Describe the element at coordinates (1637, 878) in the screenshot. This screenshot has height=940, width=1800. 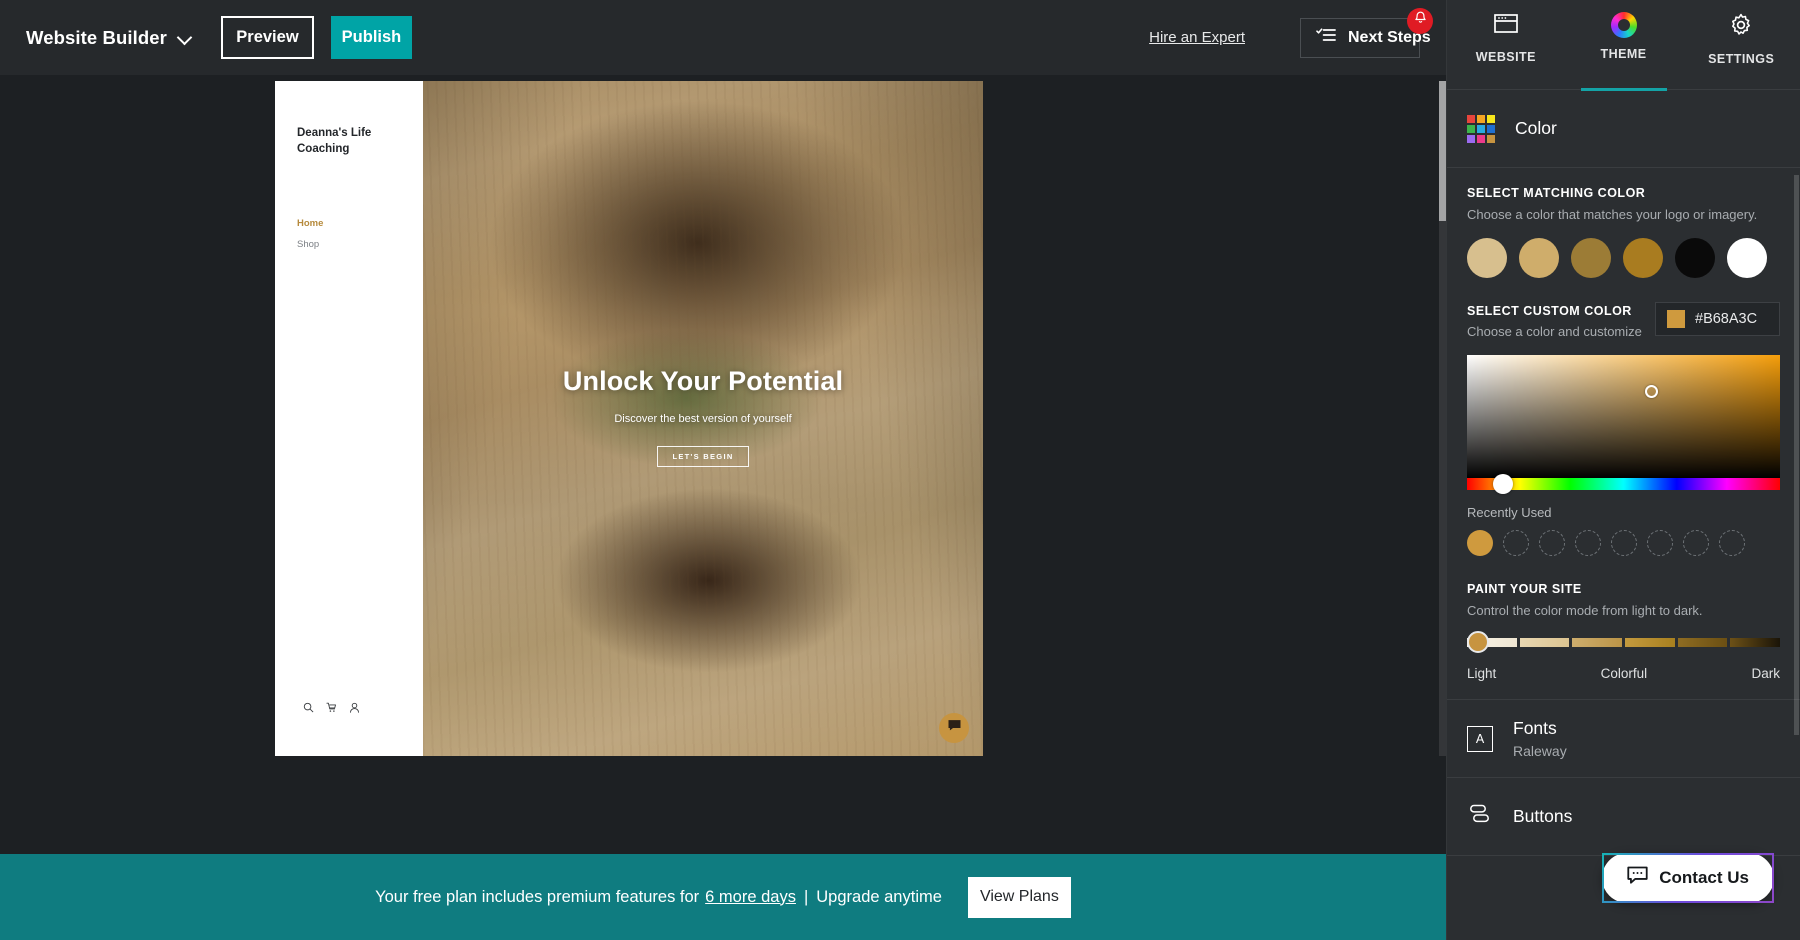
I see `chat-bubble-icon` at that location.